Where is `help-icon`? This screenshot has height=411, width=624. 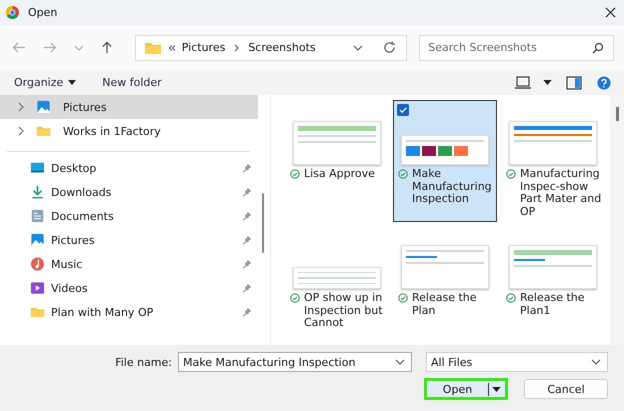 help-icon is located at coordinates (604, 83).